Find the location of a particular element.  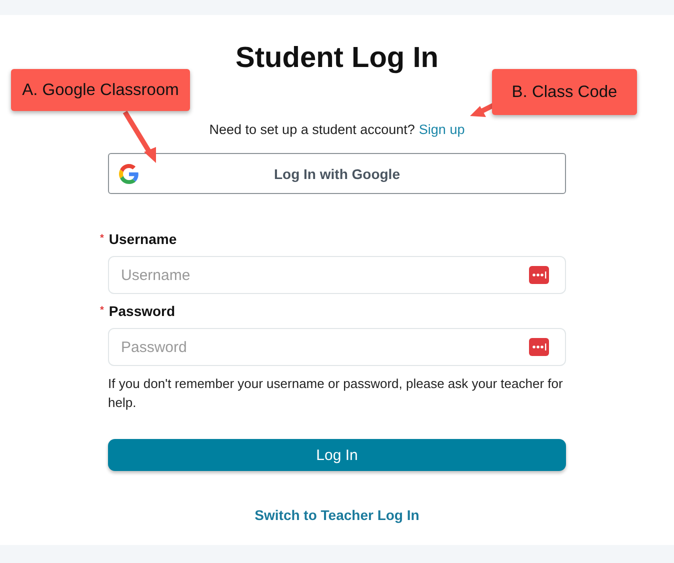

callout-label: B. Class Code is located at coordinates (564, 92).